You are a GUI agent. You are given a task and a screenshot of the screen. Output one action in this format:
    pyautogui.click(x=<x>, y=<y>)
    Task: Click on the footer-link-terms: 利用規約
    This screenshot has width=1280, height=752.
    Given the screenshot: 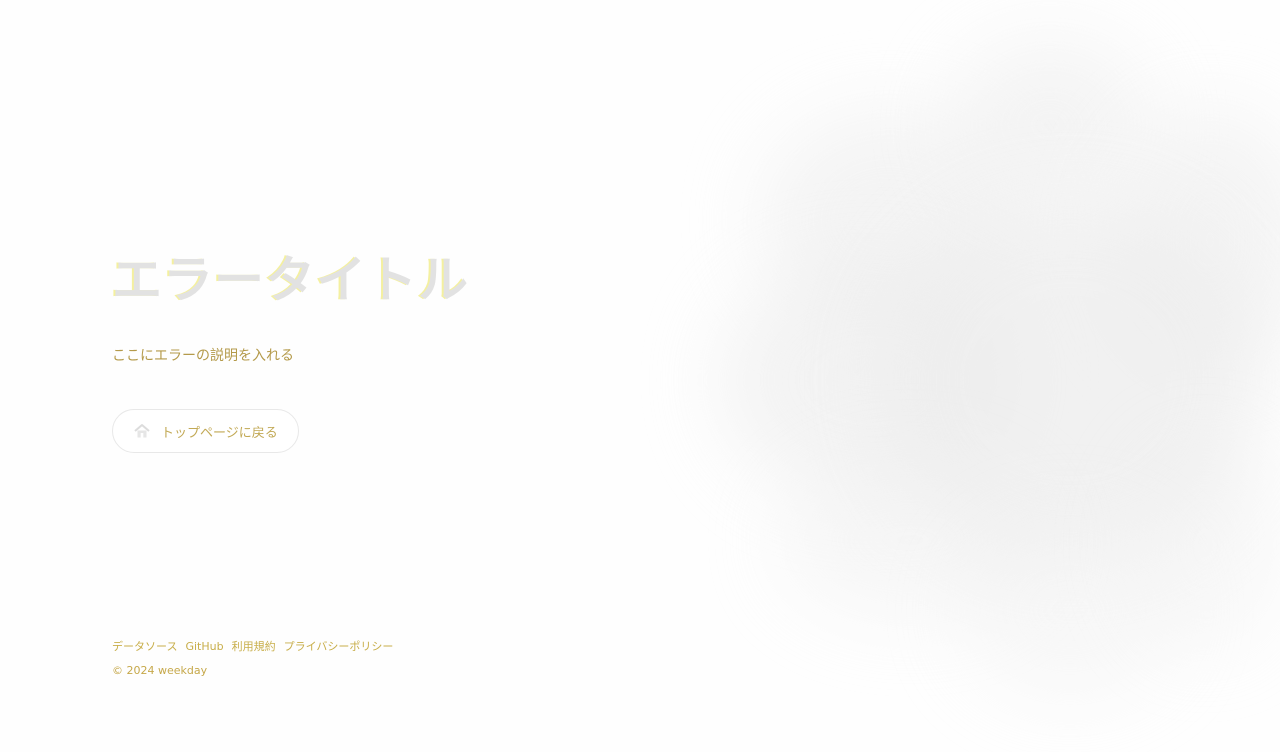 What is the action you would take?
    pyautogui.click(x=254, y=647)
    